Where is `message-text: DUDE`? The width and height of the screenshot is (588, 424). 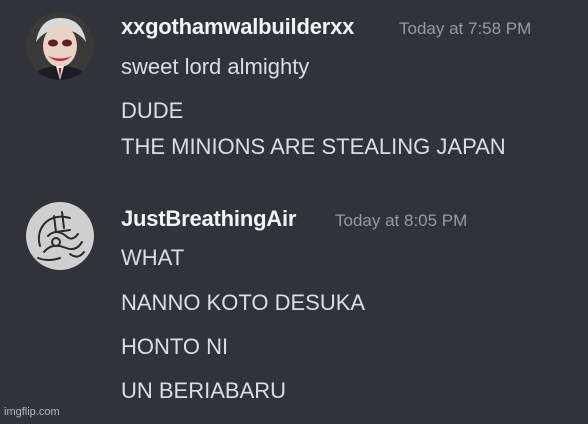
message-text: DUDE is located at coordinates (152, 110).